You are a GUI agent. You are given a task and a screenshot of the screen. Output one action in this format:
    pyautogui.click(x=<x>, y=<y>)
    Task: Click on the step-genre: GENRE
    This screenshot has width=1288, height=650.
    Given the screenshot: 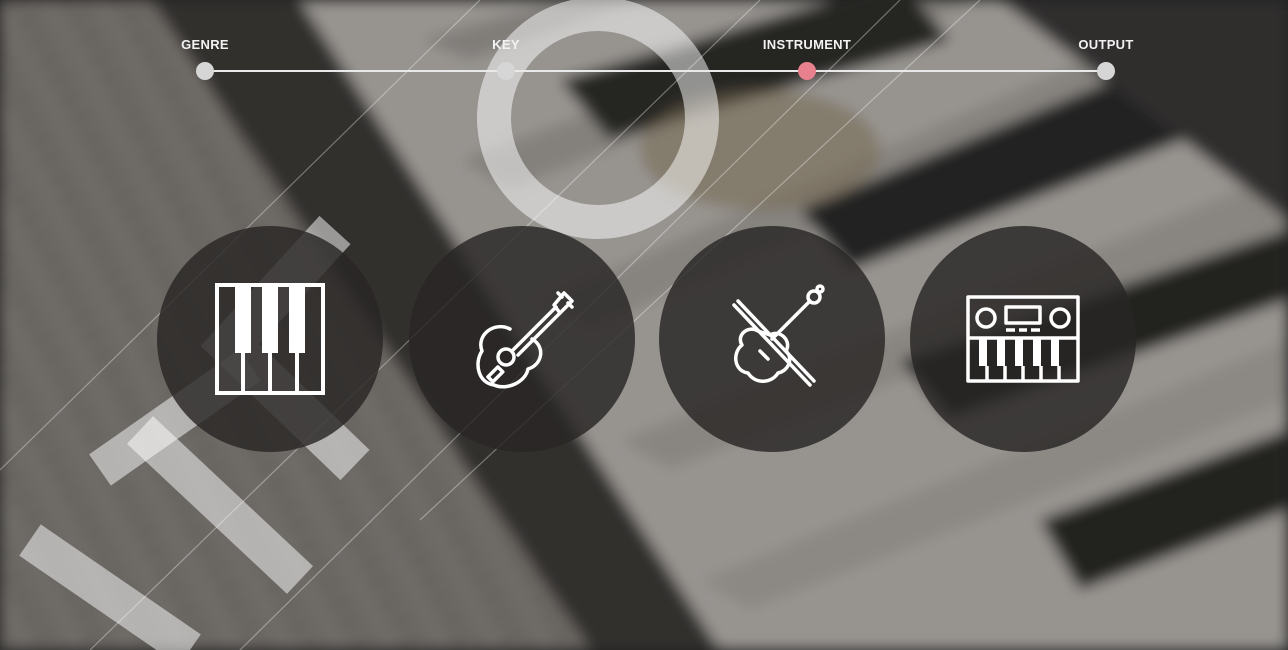 What is the action you would take?
    pyautogui.click(x=205, y=40)
    